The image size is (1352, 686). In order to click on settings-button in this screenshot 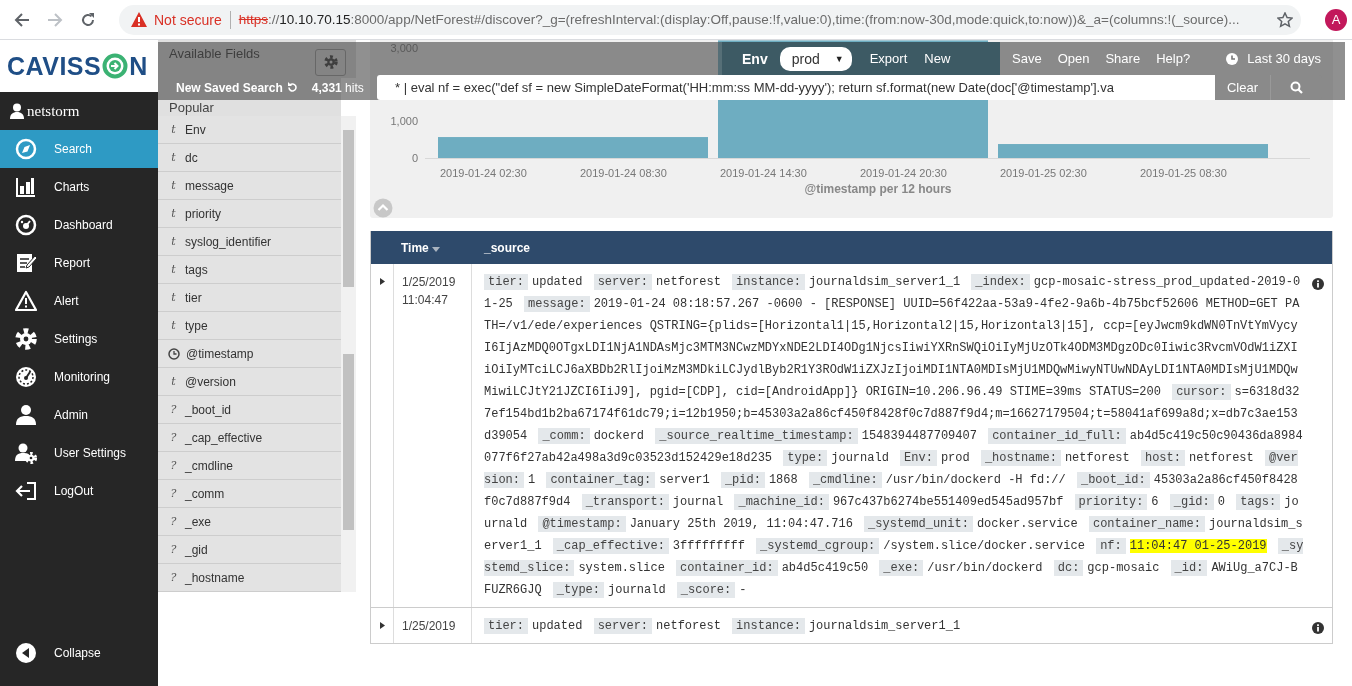, I will do `click(330, 62)`.